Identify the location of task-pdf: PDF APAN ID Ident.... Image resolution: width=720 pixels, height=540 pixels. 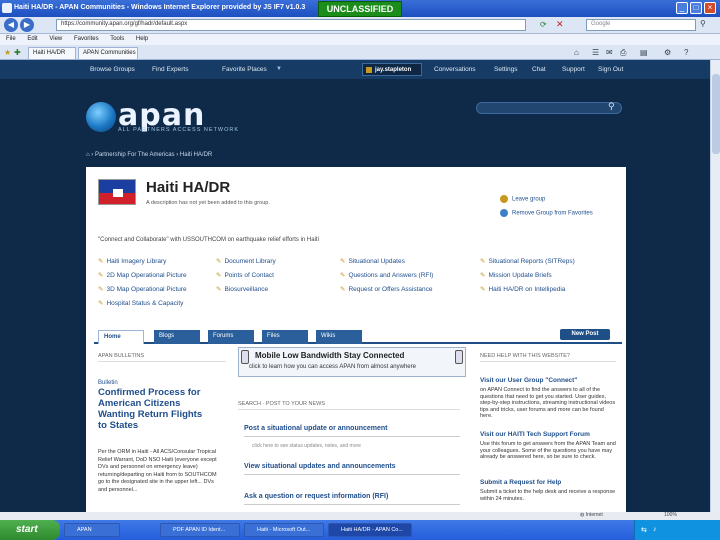
(200, 530).